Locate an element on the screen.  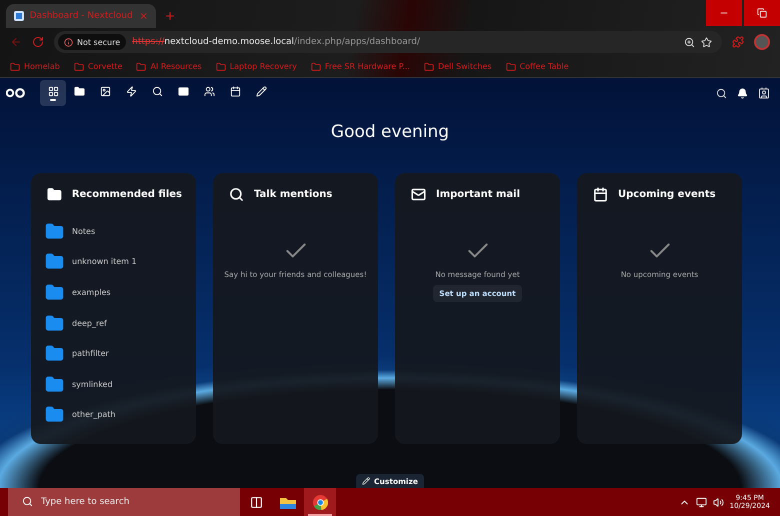
bookmark-label: Corvette is located at coordinates (105, 66).